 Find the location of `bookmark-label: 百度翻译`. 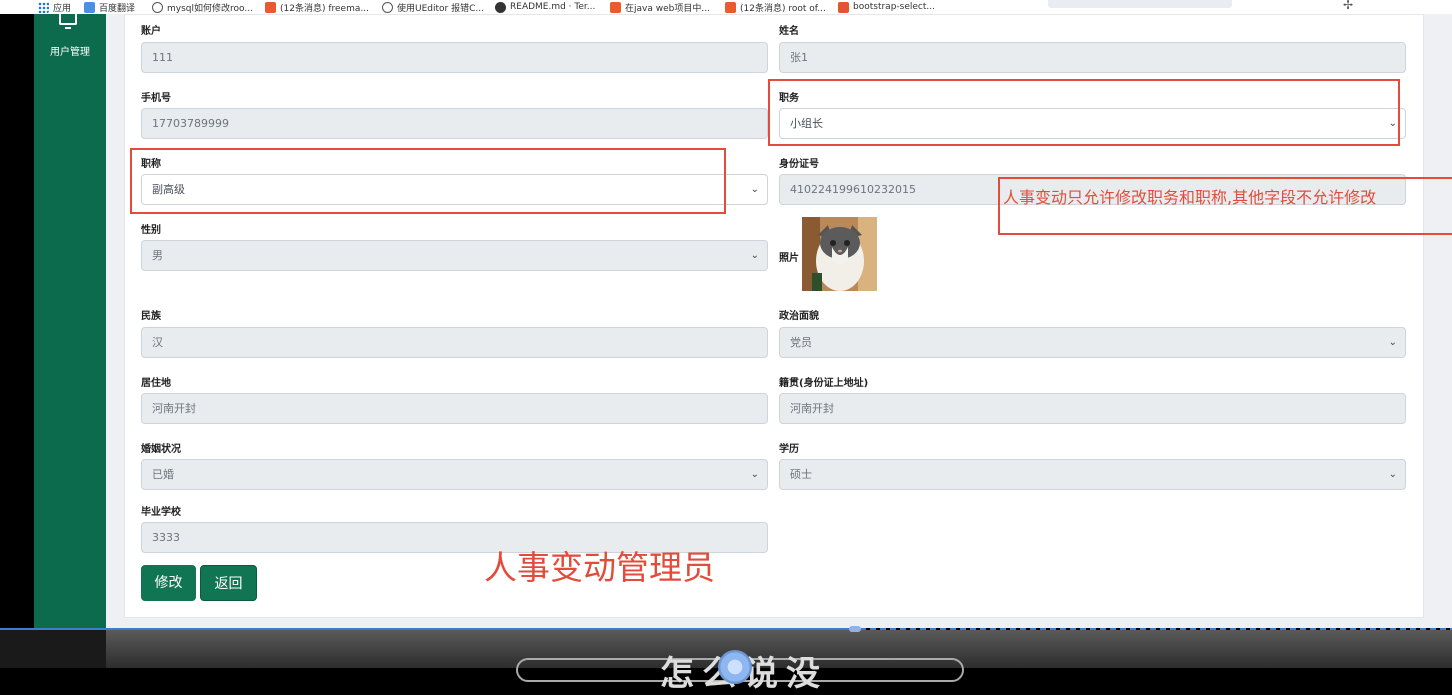

bookmark-label: 百度翻译 is located at coordinates (117, 8).